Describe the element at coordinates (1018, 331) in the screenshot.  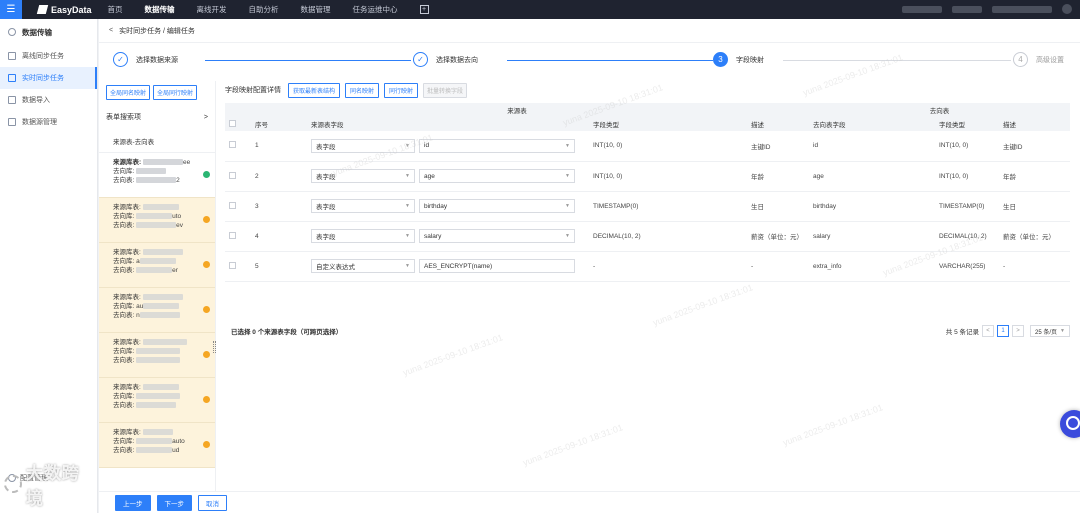
I see `next-page-icon: >` at that location.